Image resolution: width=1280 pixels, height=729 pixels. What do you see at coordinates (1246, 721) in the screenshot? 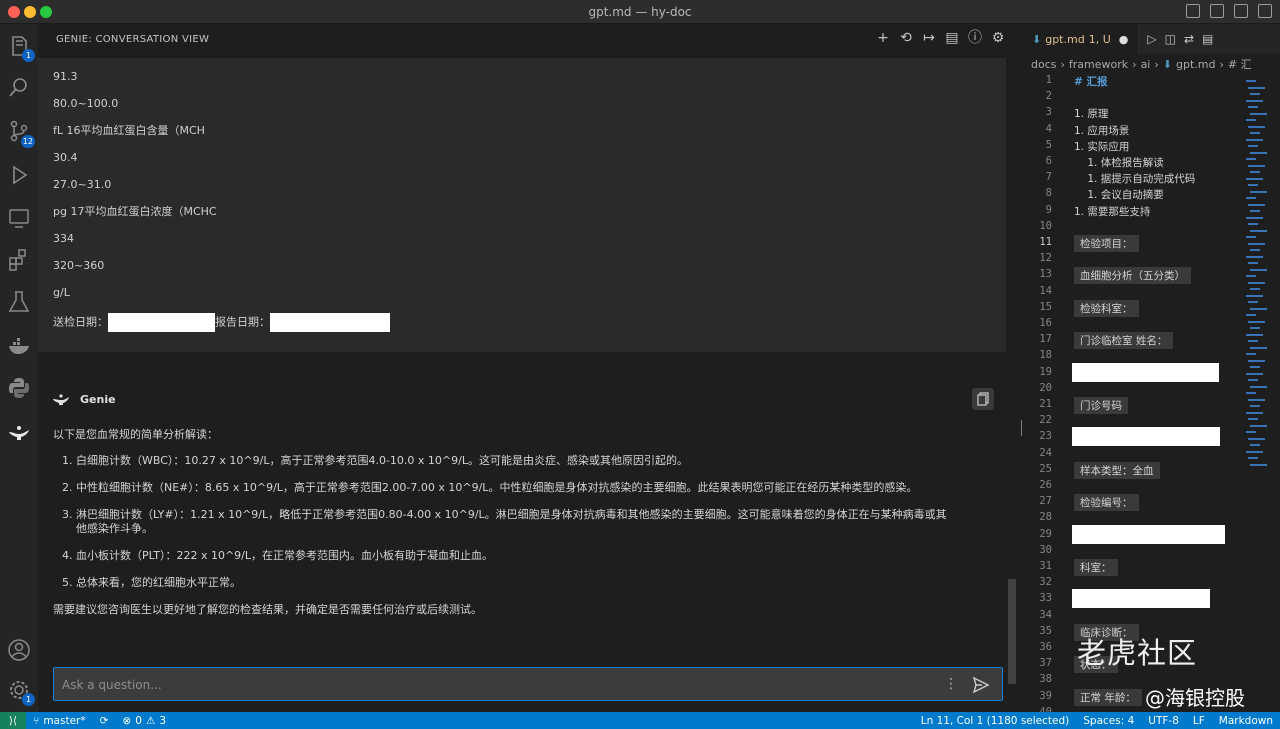
I see `language-mode: Markdown` at bounding box center [1246, 721].